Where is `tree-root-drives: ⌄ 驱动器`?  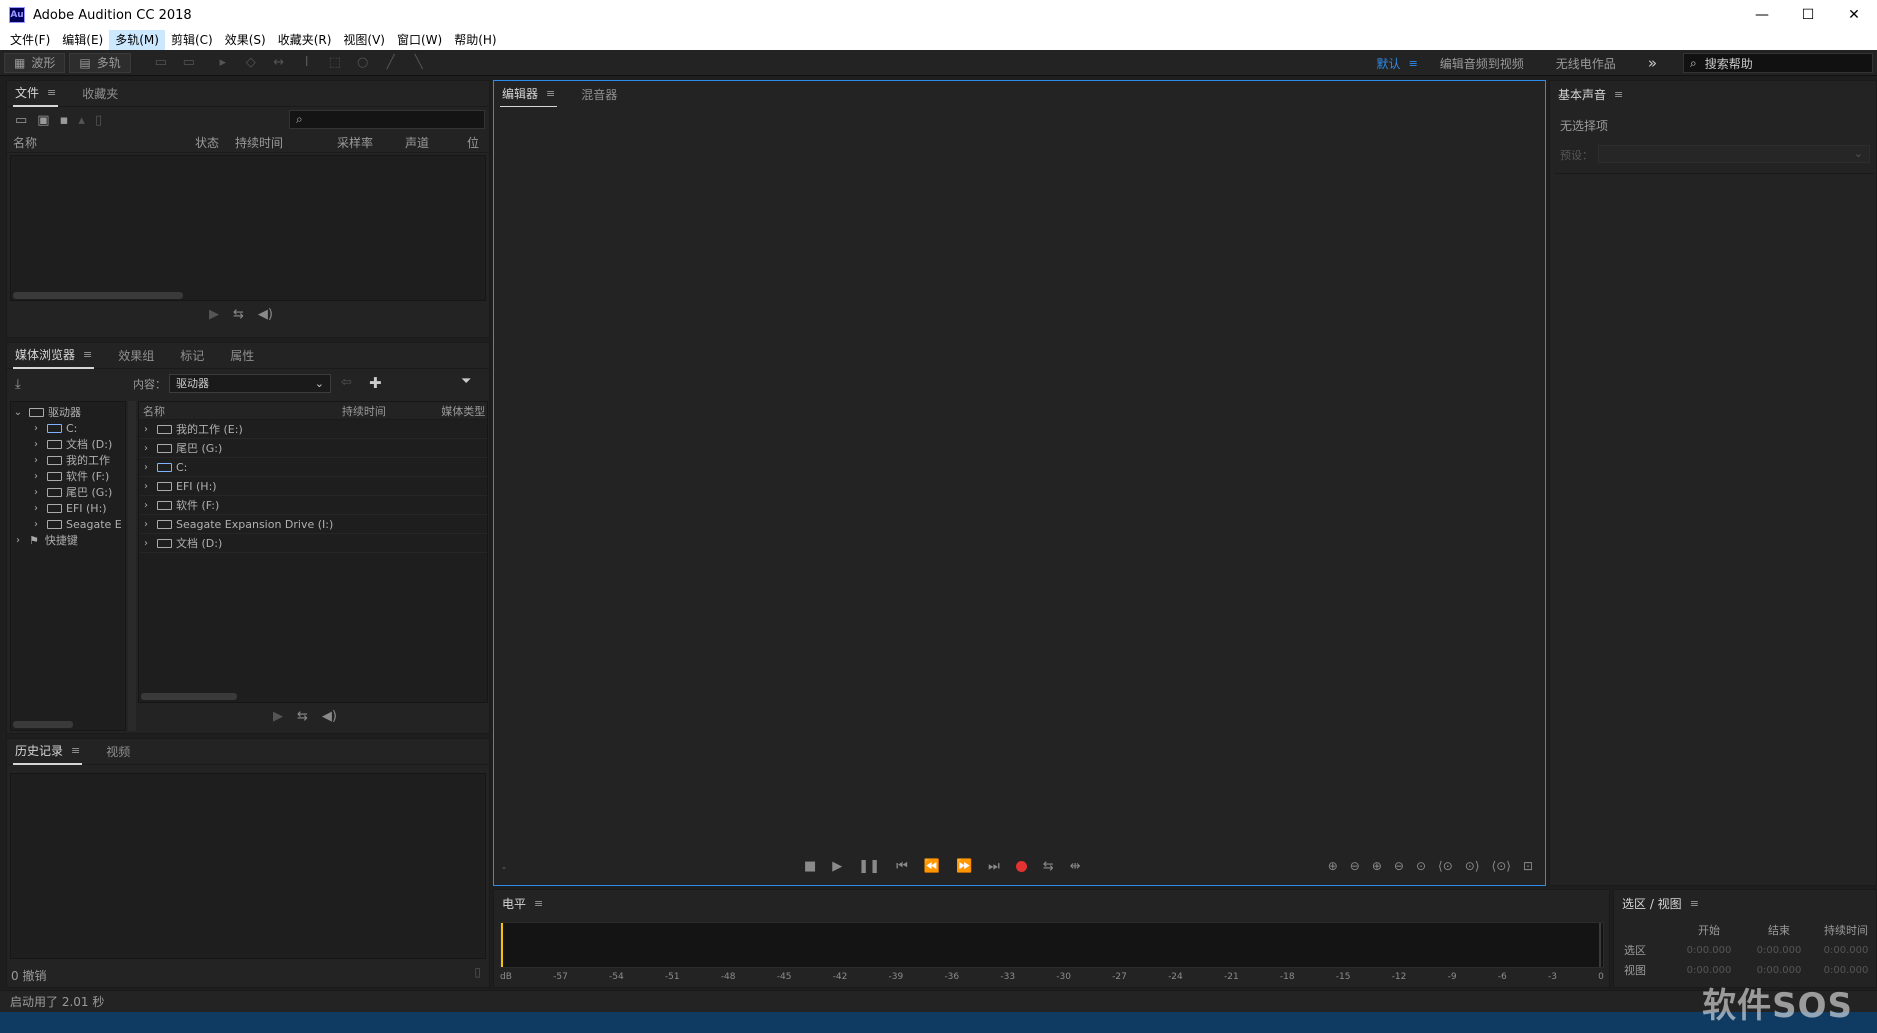 tree-root-drives: ⌄ 驱动器 is located at coordinates (68, 412).